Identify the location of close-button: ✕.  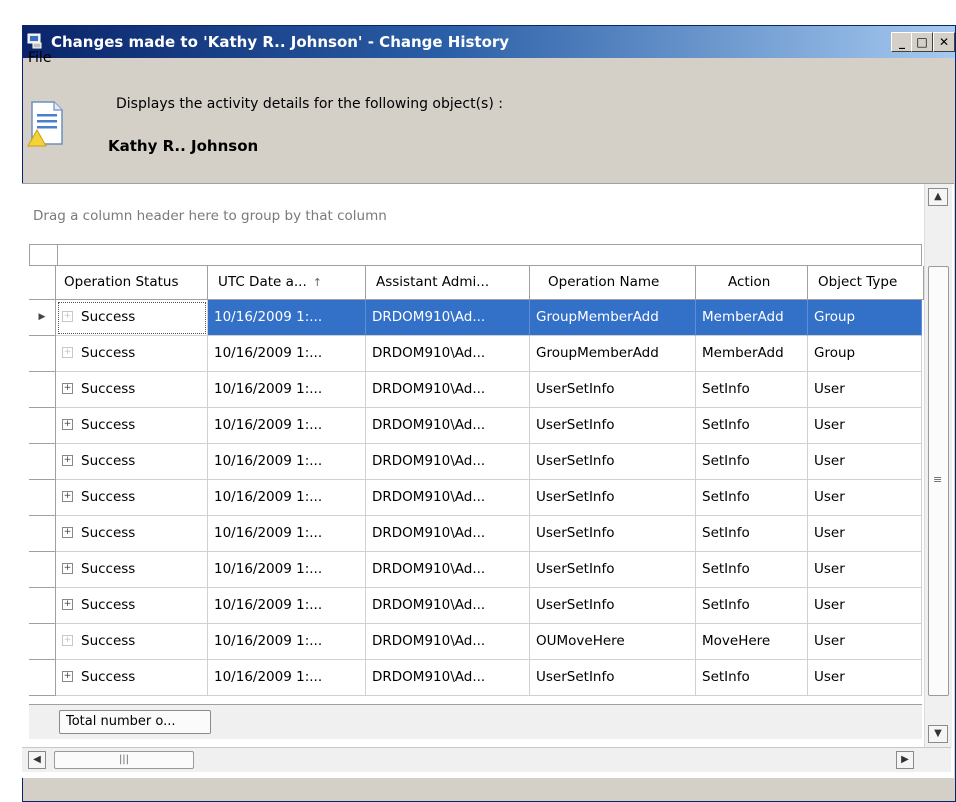
(944, 42).